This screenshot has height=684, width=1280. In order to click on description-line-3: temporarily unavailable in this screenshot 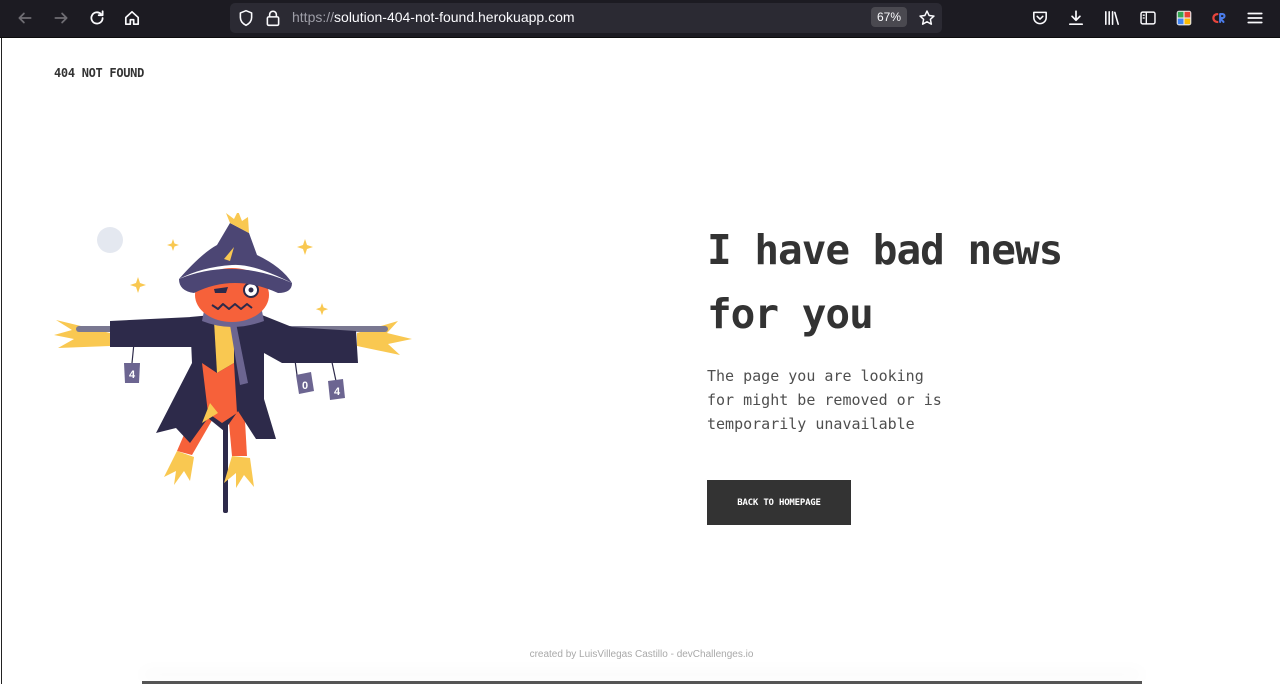, I will do `click(811, 424)`.